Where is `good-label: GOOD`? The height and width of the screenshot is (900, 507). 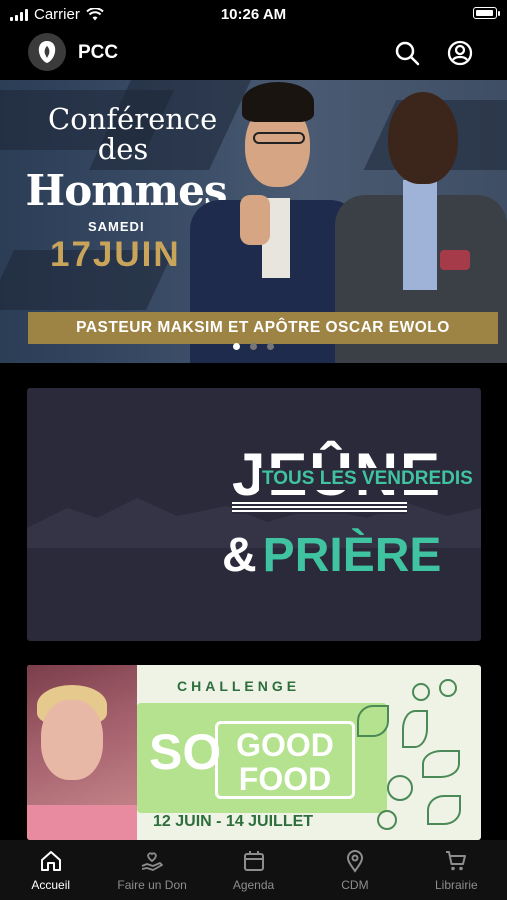
good-label: GOOD is located at coordinates (285, 745).